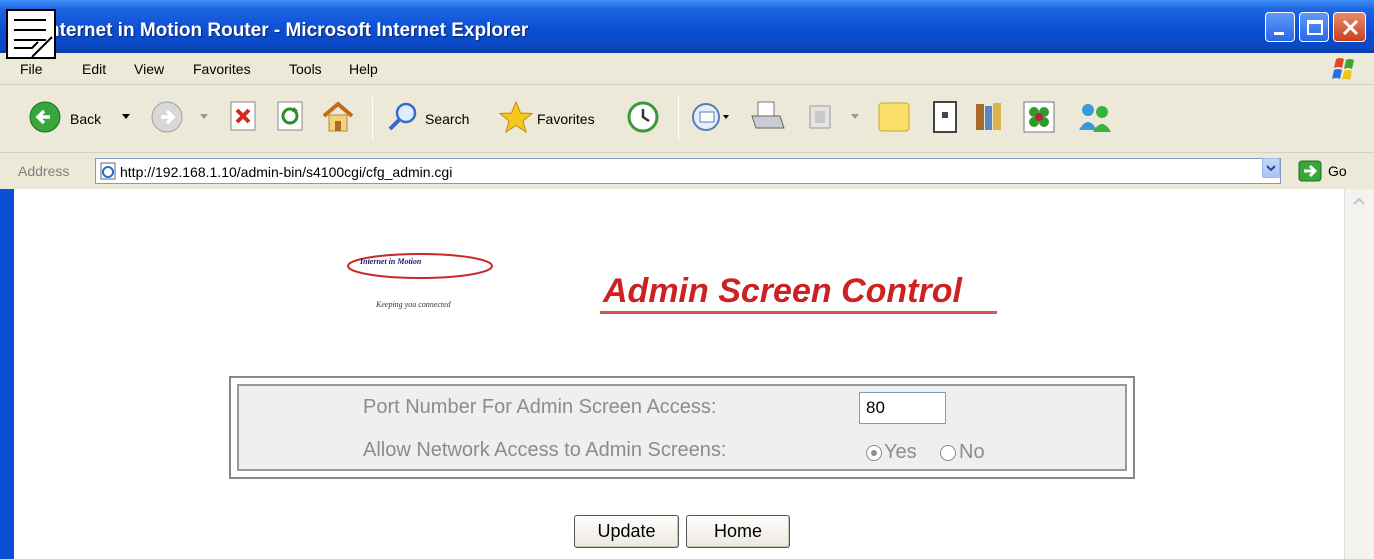 This screenshot has width=1374, height=559. I want to click on forward-dropdown-icon, so click(204, 117).